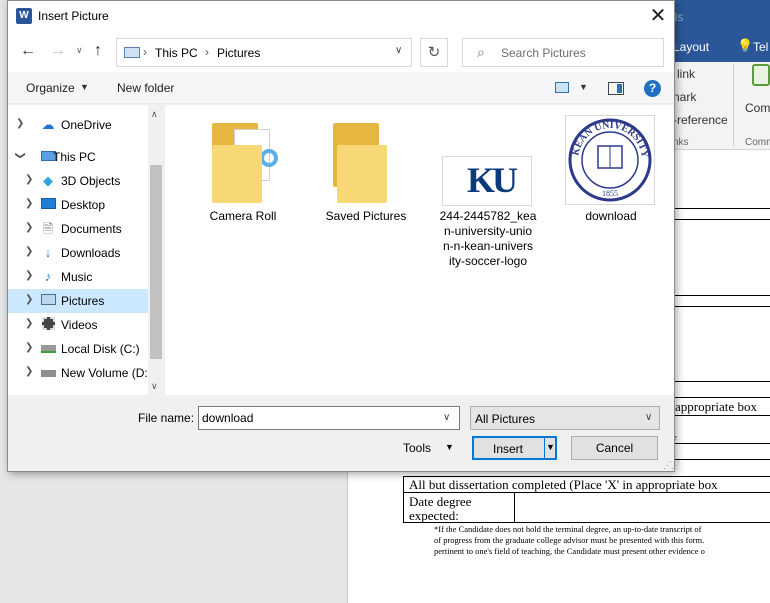  I want to click on sidebar-item-3d-objects: ❯ ◆ 3D Objects, so click(78, 181).